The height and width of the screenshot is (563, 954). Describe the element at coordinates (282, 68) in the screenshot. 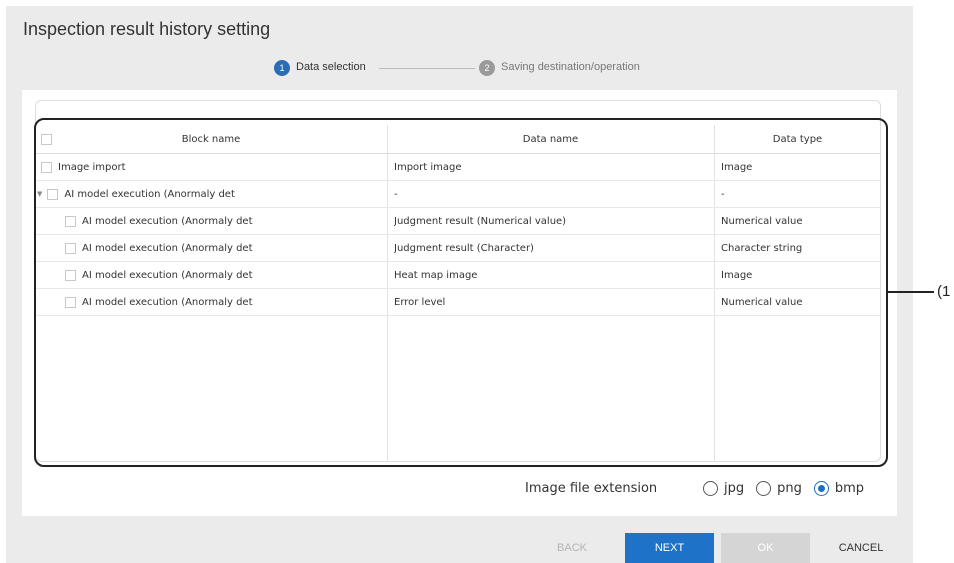

I see `step-1-number: 1` at that location.